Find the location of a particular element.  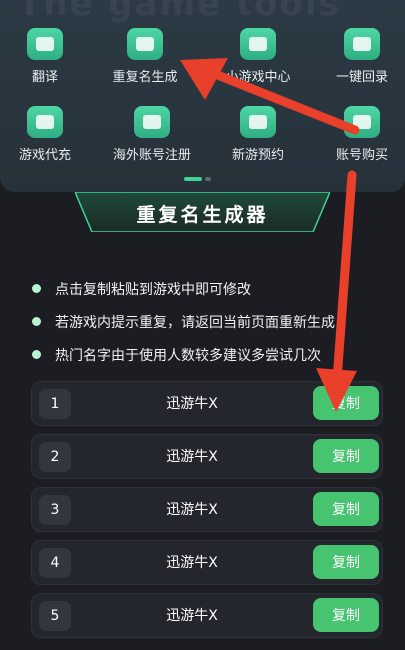

page-title: 重复名生成器 is located at coordinates (202, 215).